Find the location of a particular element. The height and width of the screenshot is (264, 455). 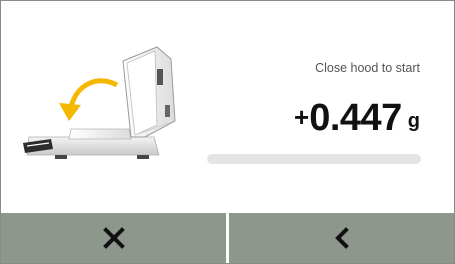

back-button is located at coordinates (341, 238).